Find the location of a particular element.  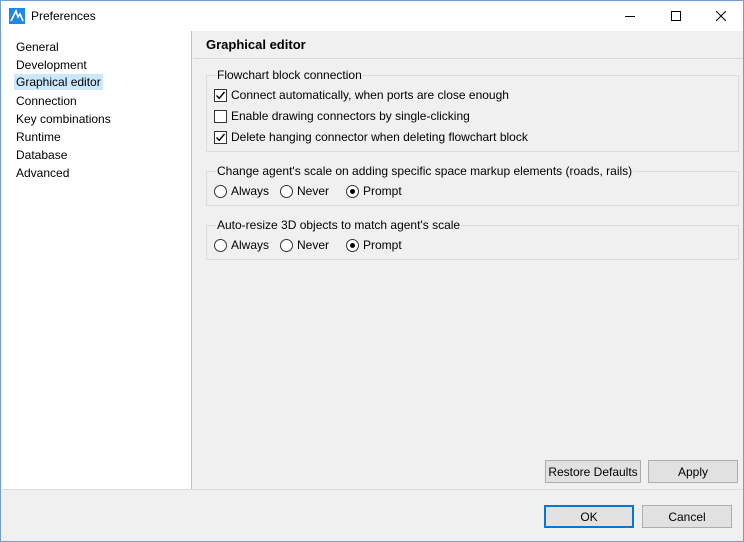

cancel-button: Cancel is located at coordinates (687, 516).